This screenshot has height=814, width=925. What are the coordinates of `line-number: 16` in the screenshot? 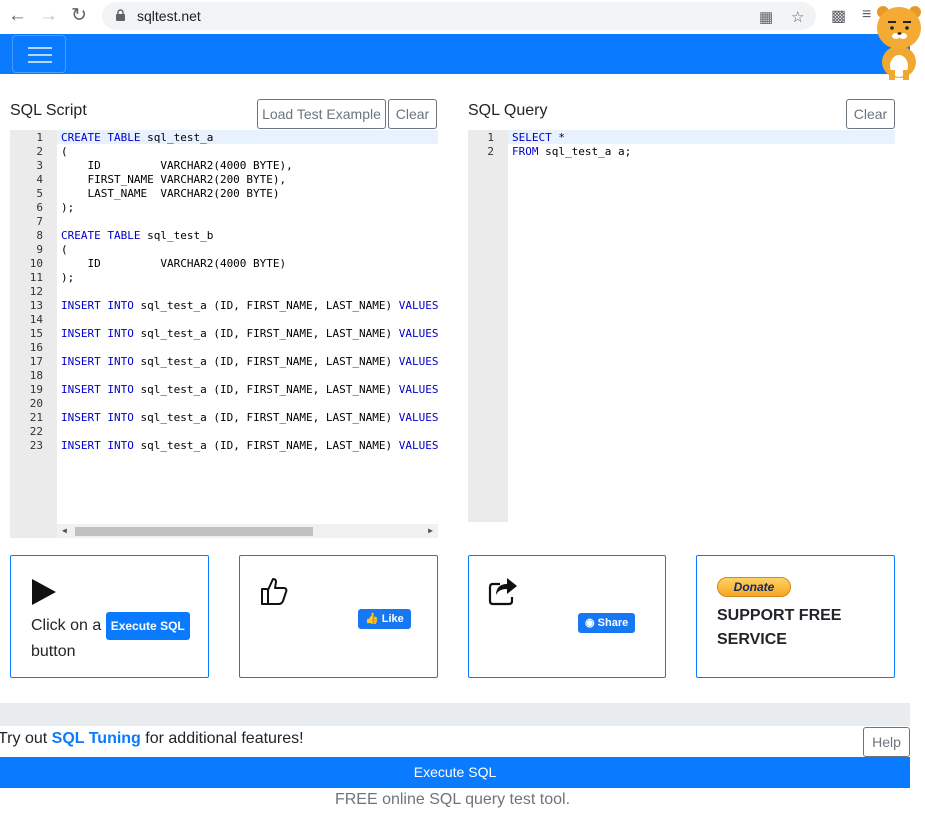 It's located at (36, 347).